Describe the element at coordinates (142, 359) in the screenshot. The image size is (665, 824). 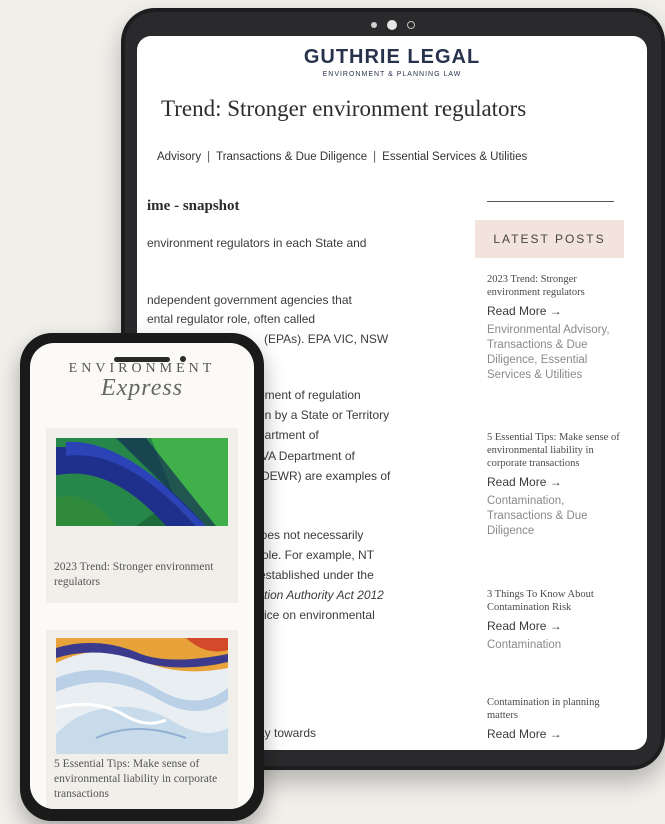
I see `phone-speaker-icon` at that location.